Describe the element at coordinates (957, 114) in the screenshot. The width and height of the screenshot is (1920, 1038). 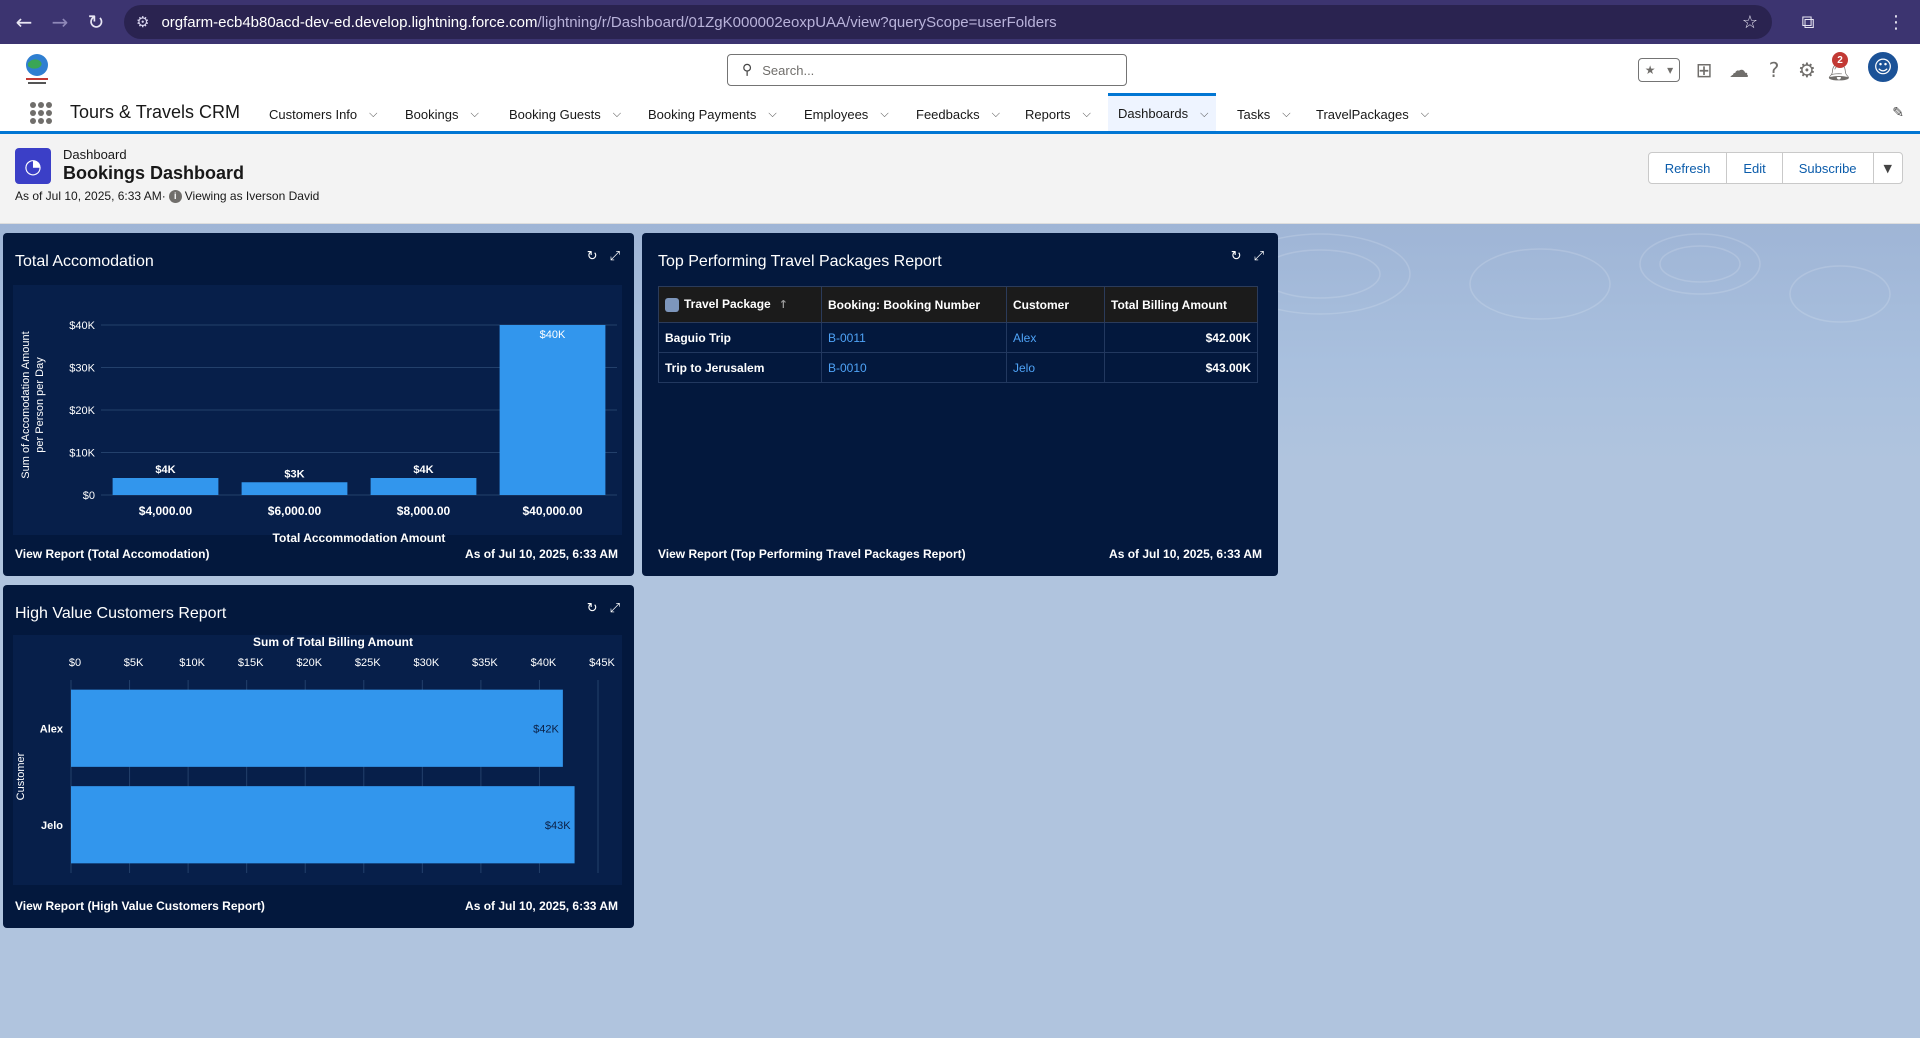
I see `nav-item-feedbacks: Feedbacks ⌵` at that location.